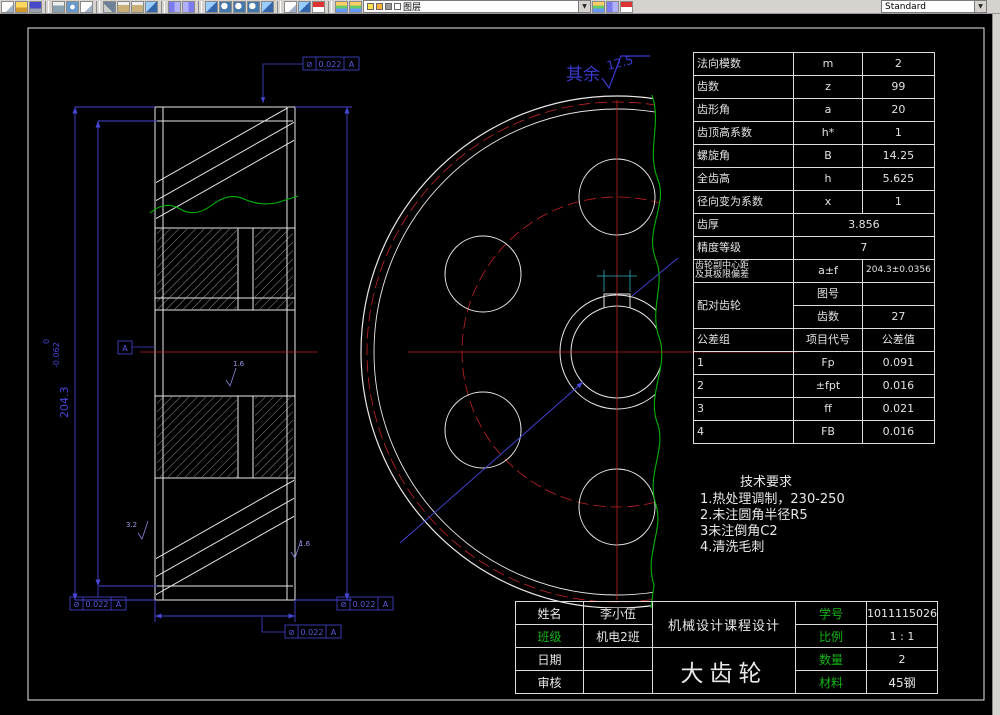 The height and width of the screenshot is (715, 1000). What do you see at coordinates (831, 659) in the screenshot?
I see `quantity-label: 数量` at bounding box center [831, 659].